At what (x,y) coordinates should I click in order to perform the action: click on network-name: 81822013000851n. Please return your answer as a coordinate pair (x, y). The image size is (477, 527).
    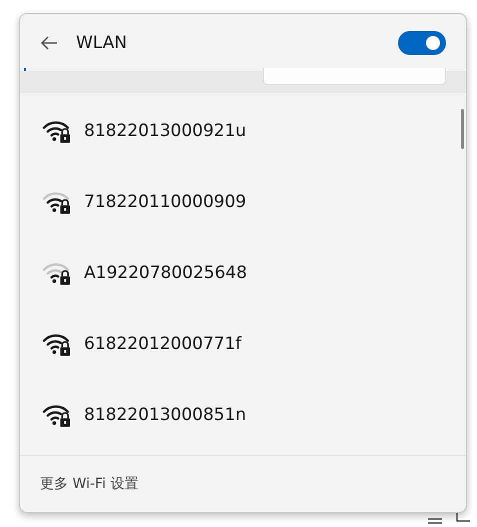
    Looking at the image, I should click on (165, 414).